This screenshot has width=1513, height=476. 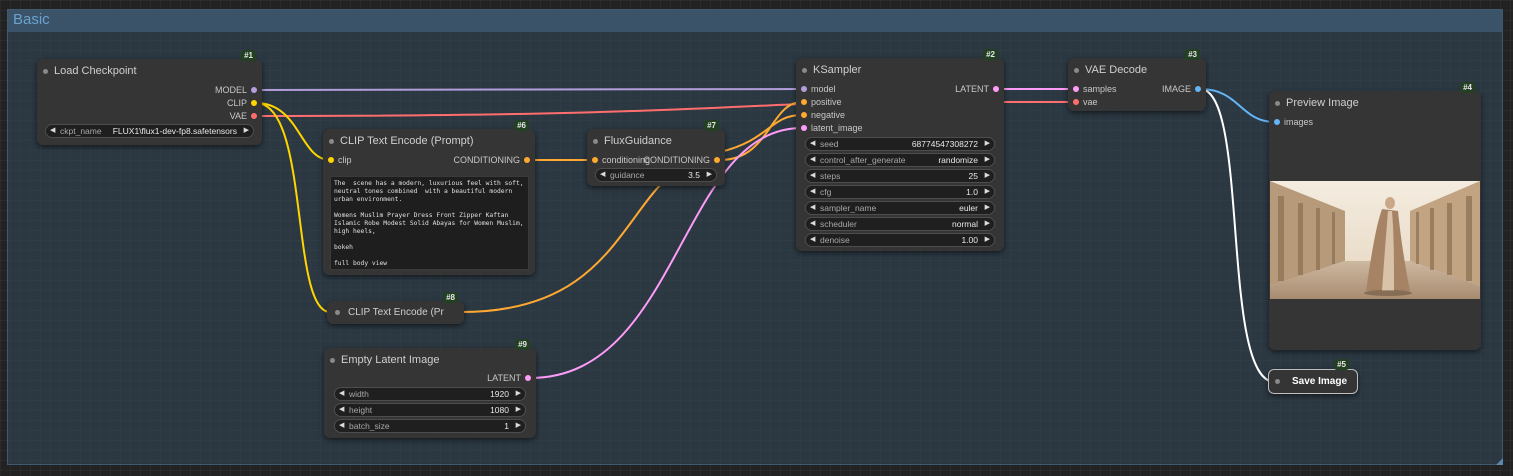 I want to click on output-clip: CLIP, so click(x=244, y=103).